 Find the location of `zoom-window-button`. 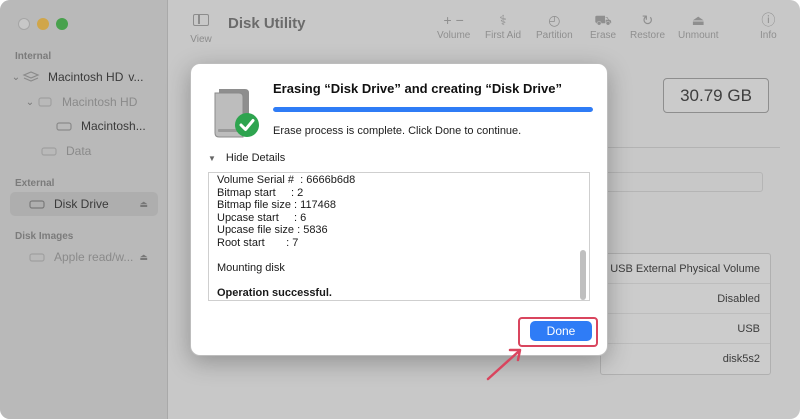

zoom-window-button is located at coordinates (62, 24).